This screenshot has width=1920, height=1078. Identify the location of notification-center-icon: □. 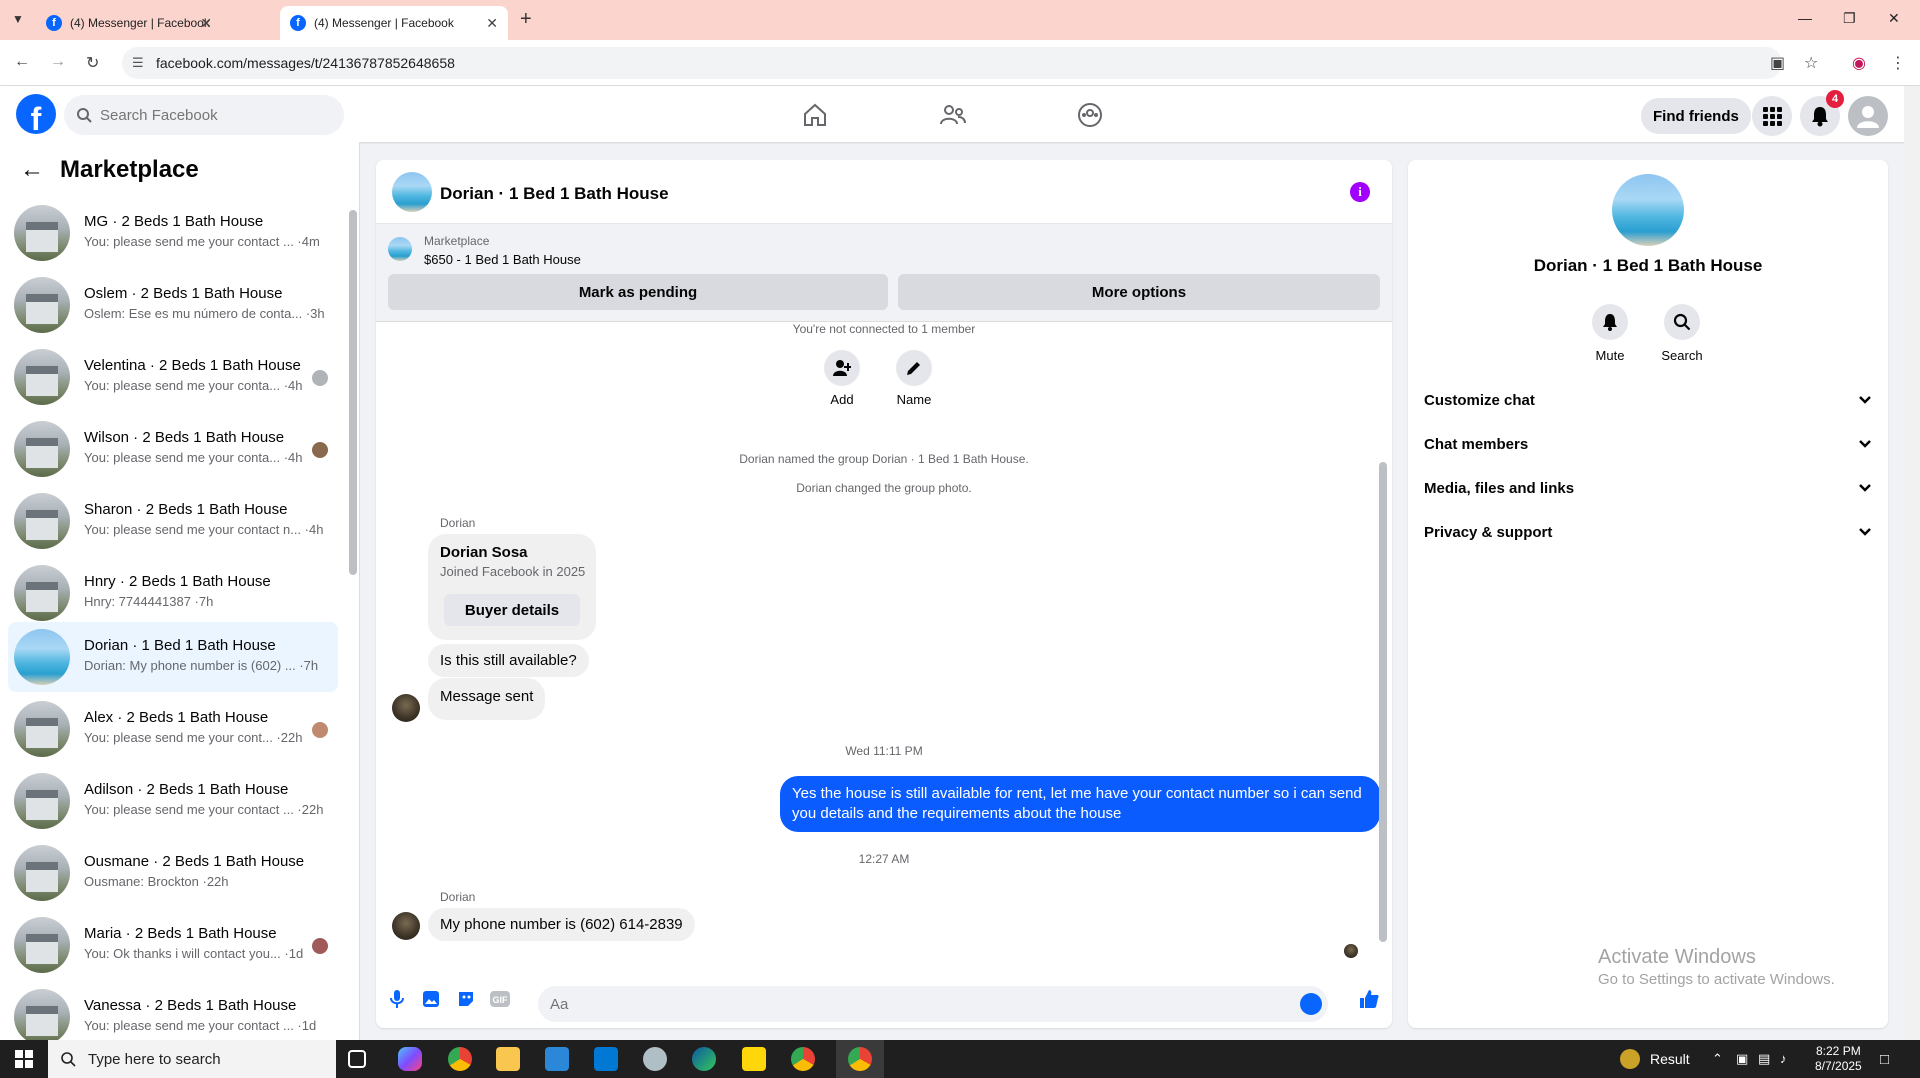
(1884, 1059).